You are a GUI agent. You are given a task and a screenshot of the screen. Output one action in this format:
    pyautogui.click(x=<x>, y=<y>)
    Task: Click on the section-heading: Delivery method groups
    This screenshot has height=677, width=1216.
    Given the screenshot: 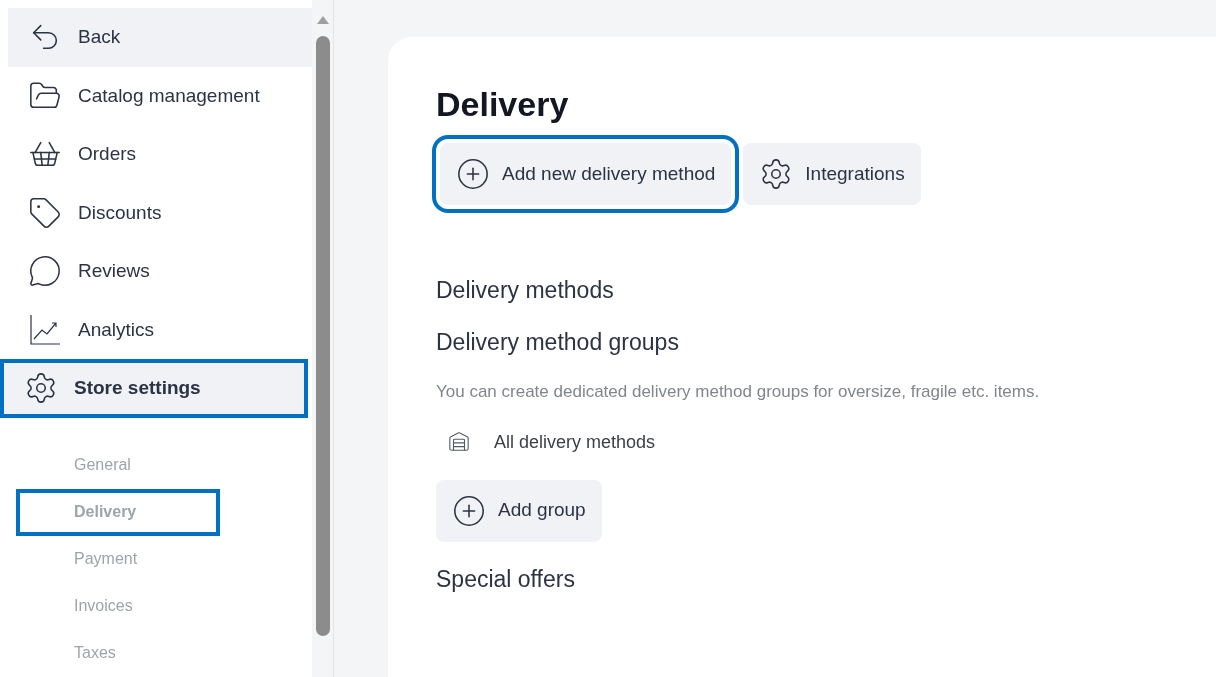 What is the action you would take?
    pyautogui.click(x=558, y=342)
    